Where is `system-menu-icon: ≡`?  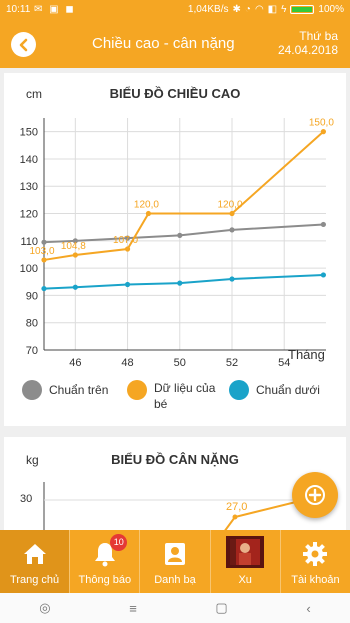 system-menu-icon: ≡ is located at coordinates (133, 608).